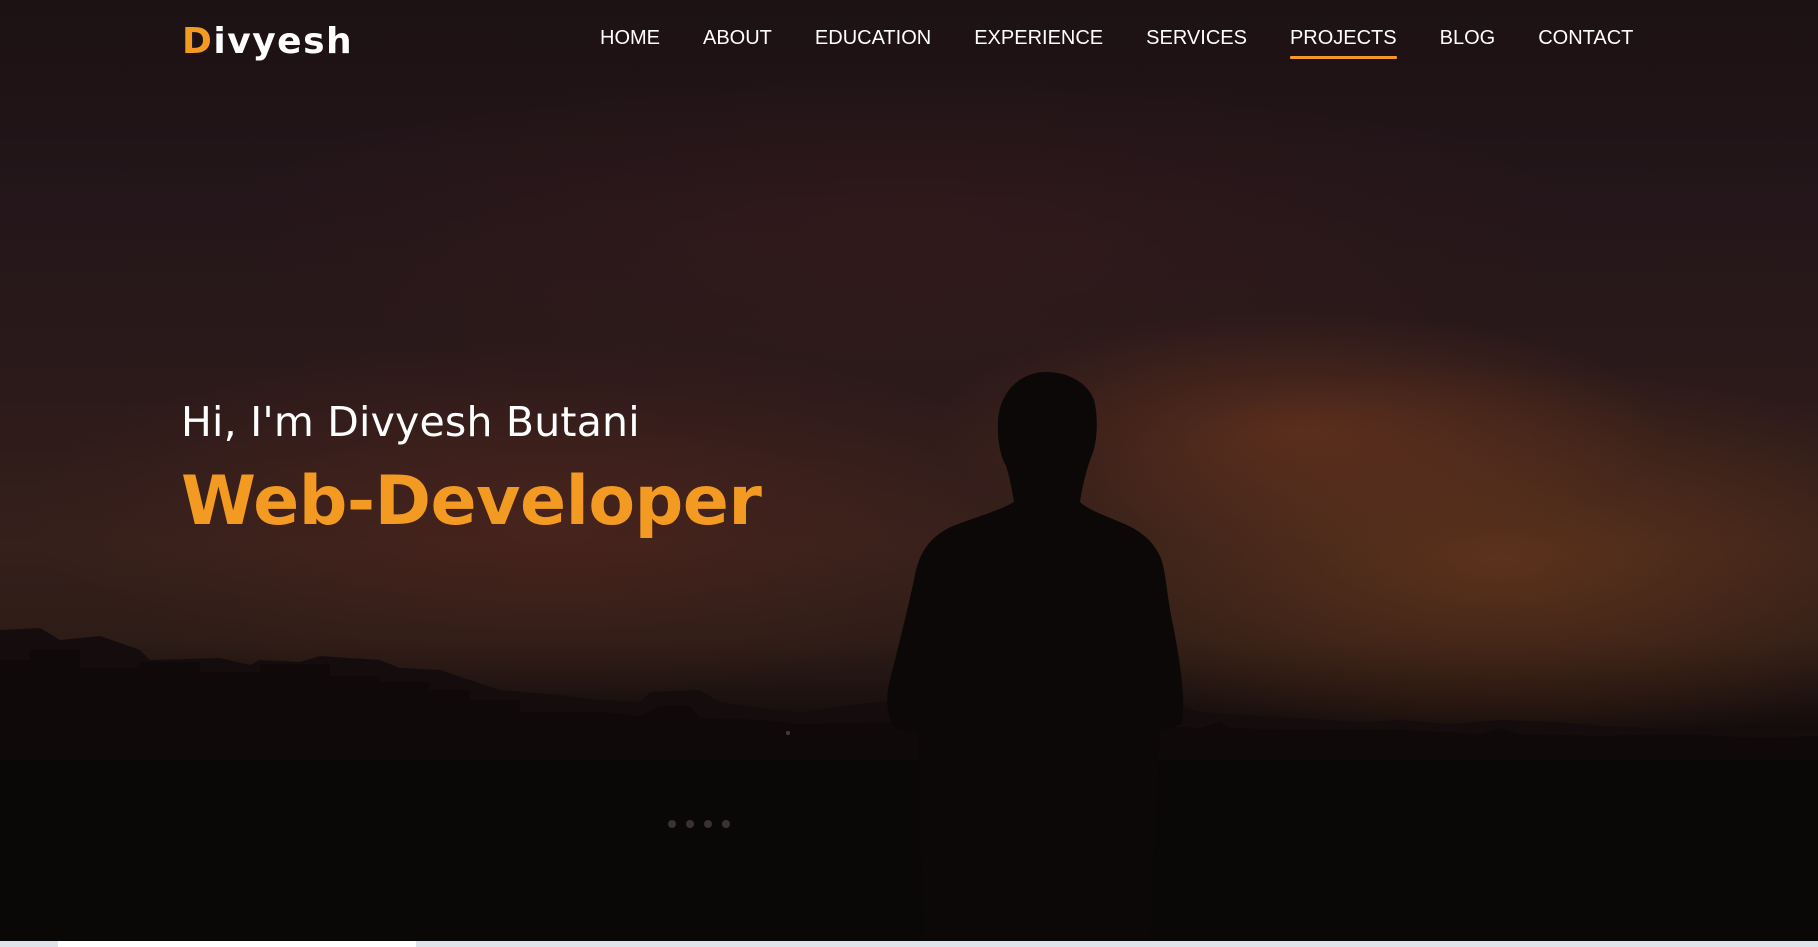  I want to click on hero-intro: Hi, I'm Divyesh Butani Web-Developer, so click(471, 469).